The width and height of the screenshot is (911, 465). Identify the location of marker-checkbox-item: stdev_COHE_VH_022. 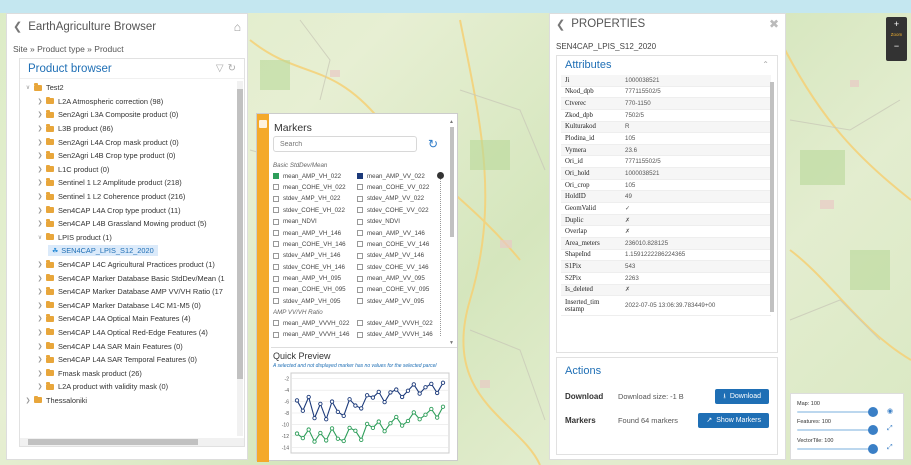
(315, 210).